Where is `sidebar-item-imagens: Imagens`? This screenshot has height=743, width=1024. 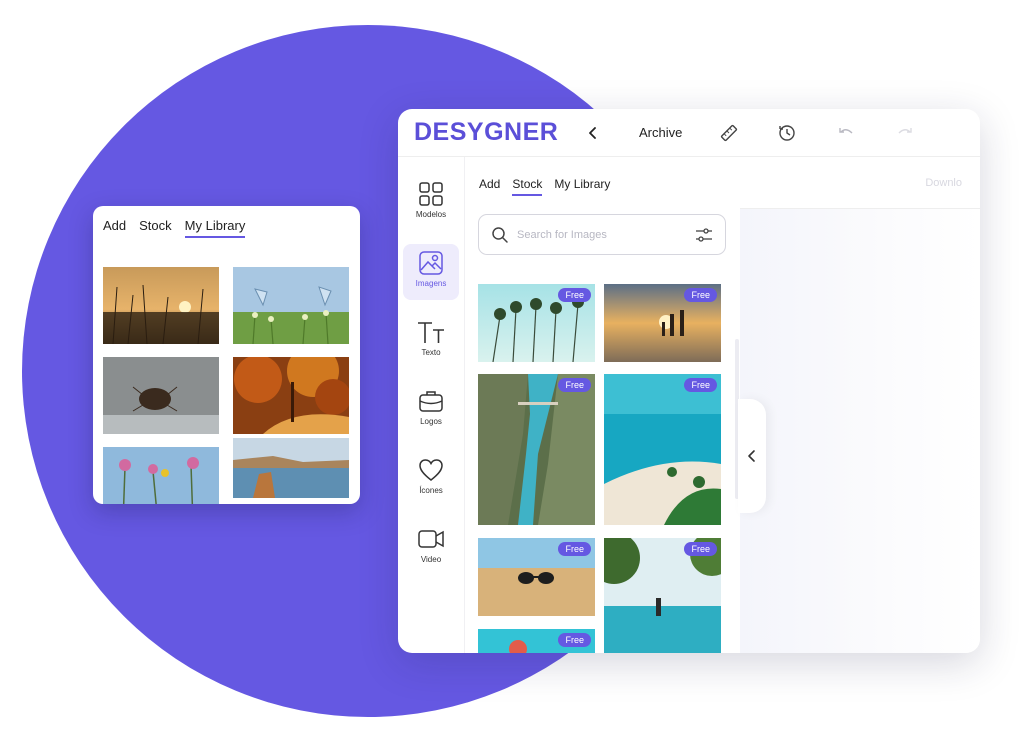
sidebar-item-imagens: Imagens is located at coordinates (431, 272).